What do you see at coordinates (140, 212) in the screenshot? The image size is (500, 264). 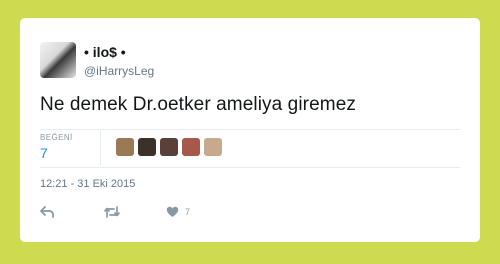 I see `tweet-actions: 7` at bounding box center [140, 212].